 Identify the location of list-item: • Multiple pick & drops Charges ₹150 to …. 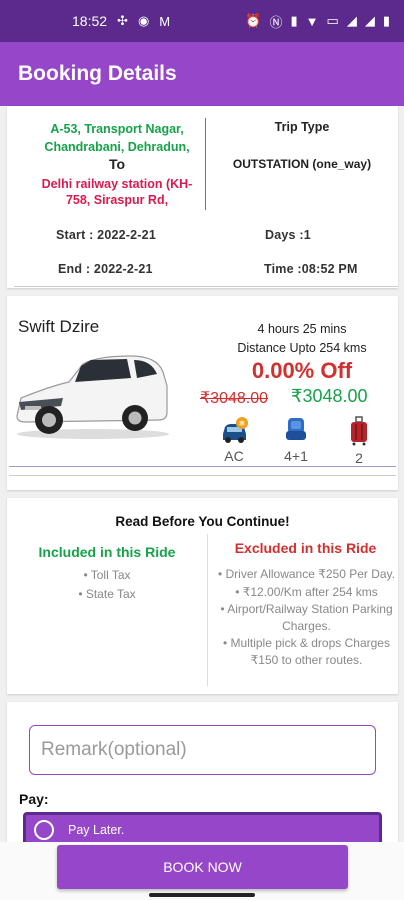
(306, 651).